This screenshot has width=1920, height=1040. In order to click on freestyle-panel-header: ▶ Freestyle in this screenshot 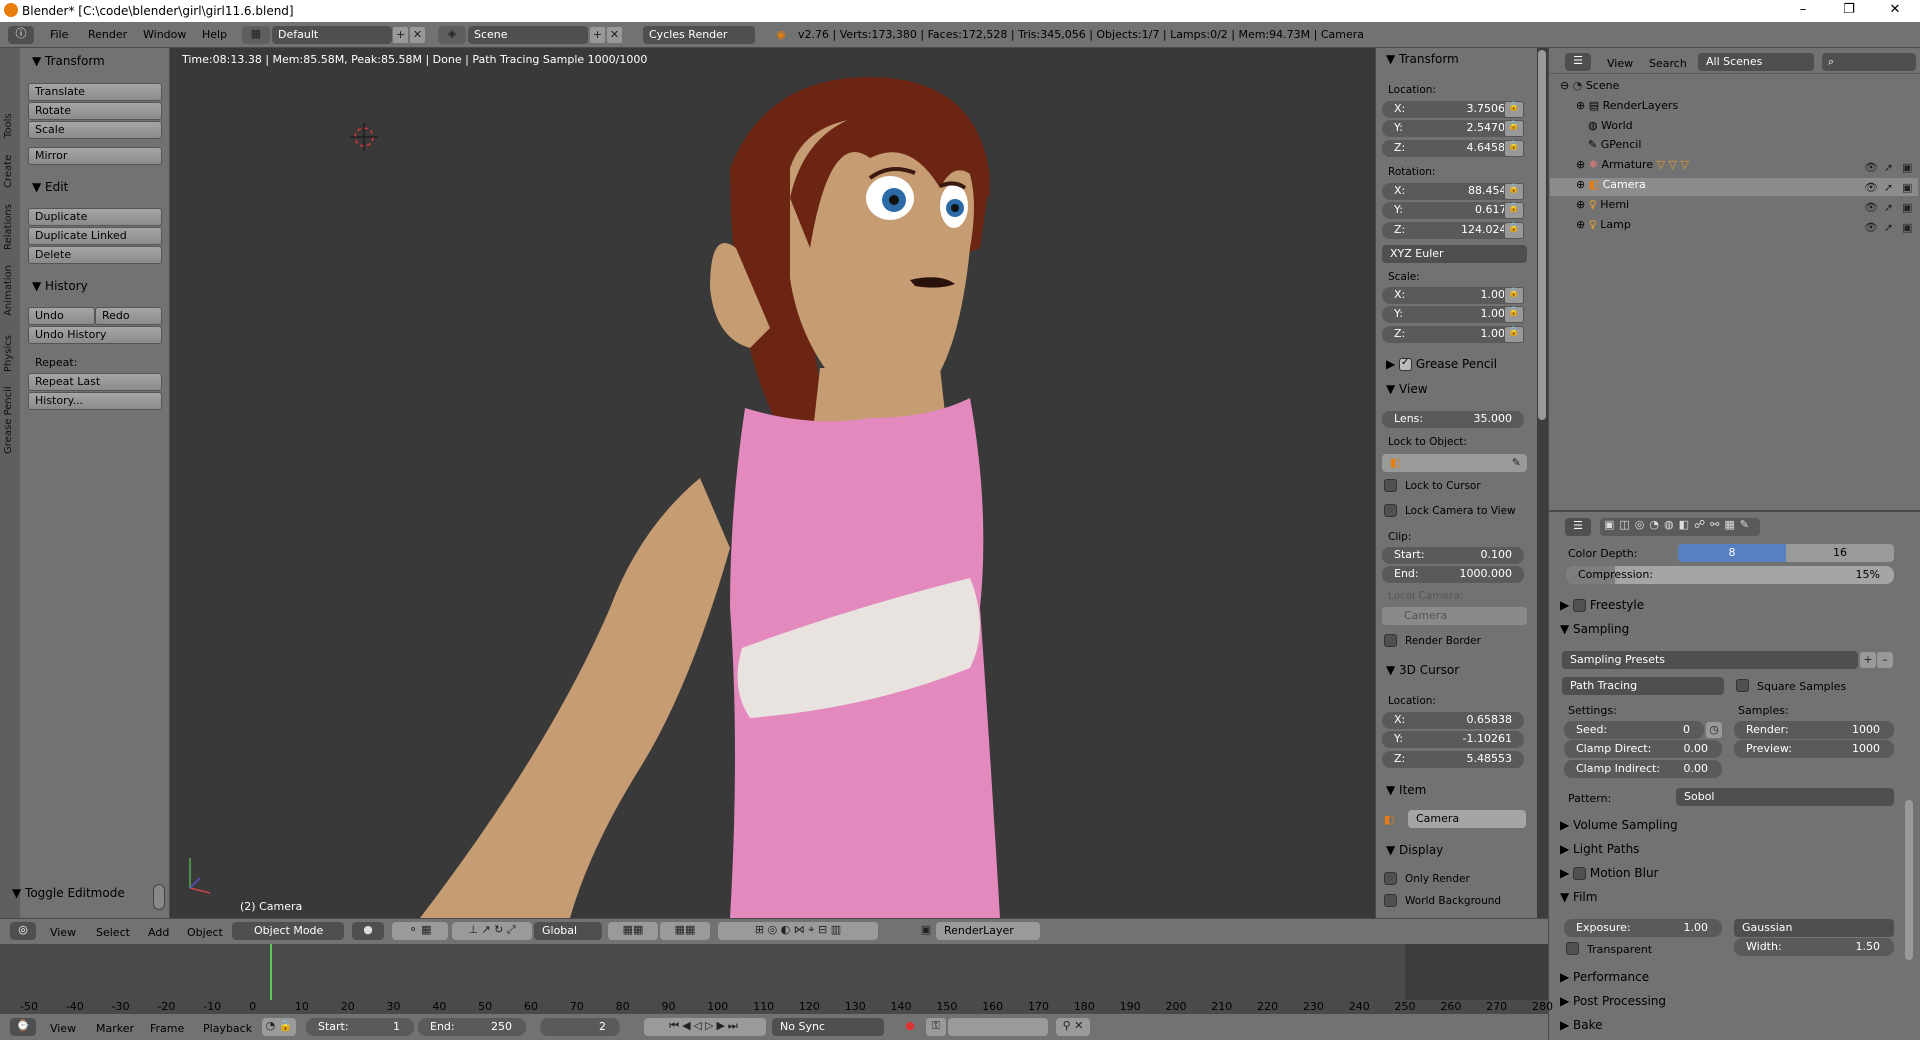, I will do `click(1602, 605)`.